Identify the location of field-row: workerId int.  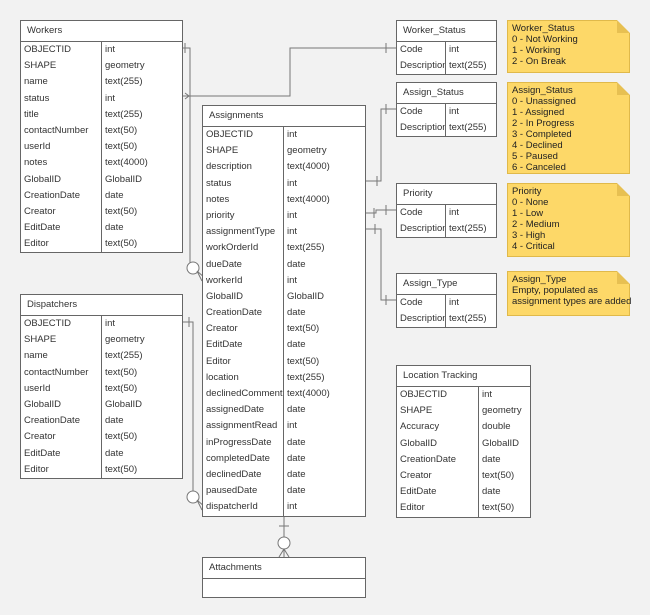
(284, 280).